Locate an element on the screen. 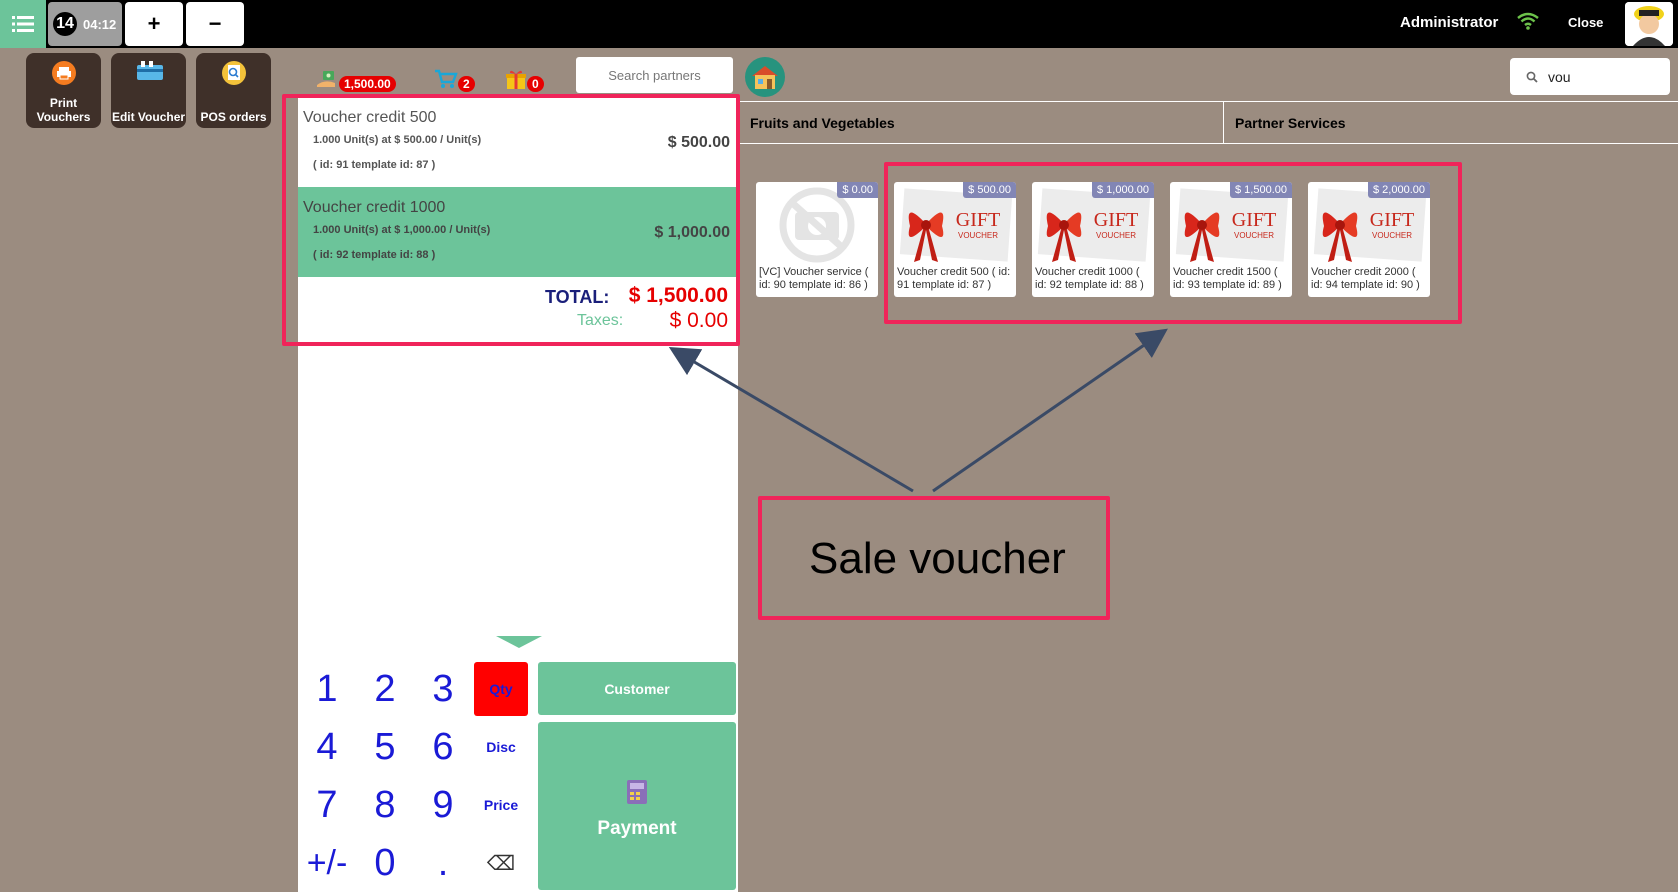 Image resolution: width=1678 pixels, height=892 pixels. edit-voucher-label: Edit Voucher is located at coordinates (148, 117).